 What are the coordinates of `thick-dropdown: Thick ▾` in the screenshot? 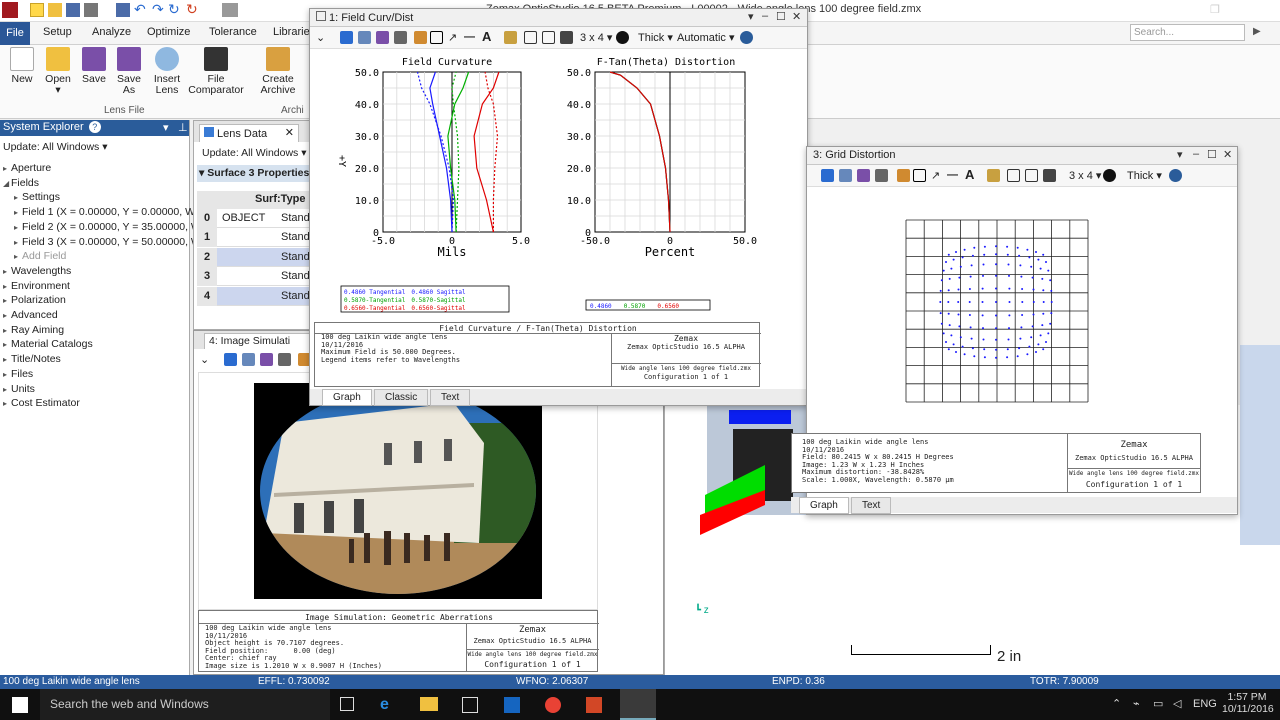 It's located at (1144, 175).